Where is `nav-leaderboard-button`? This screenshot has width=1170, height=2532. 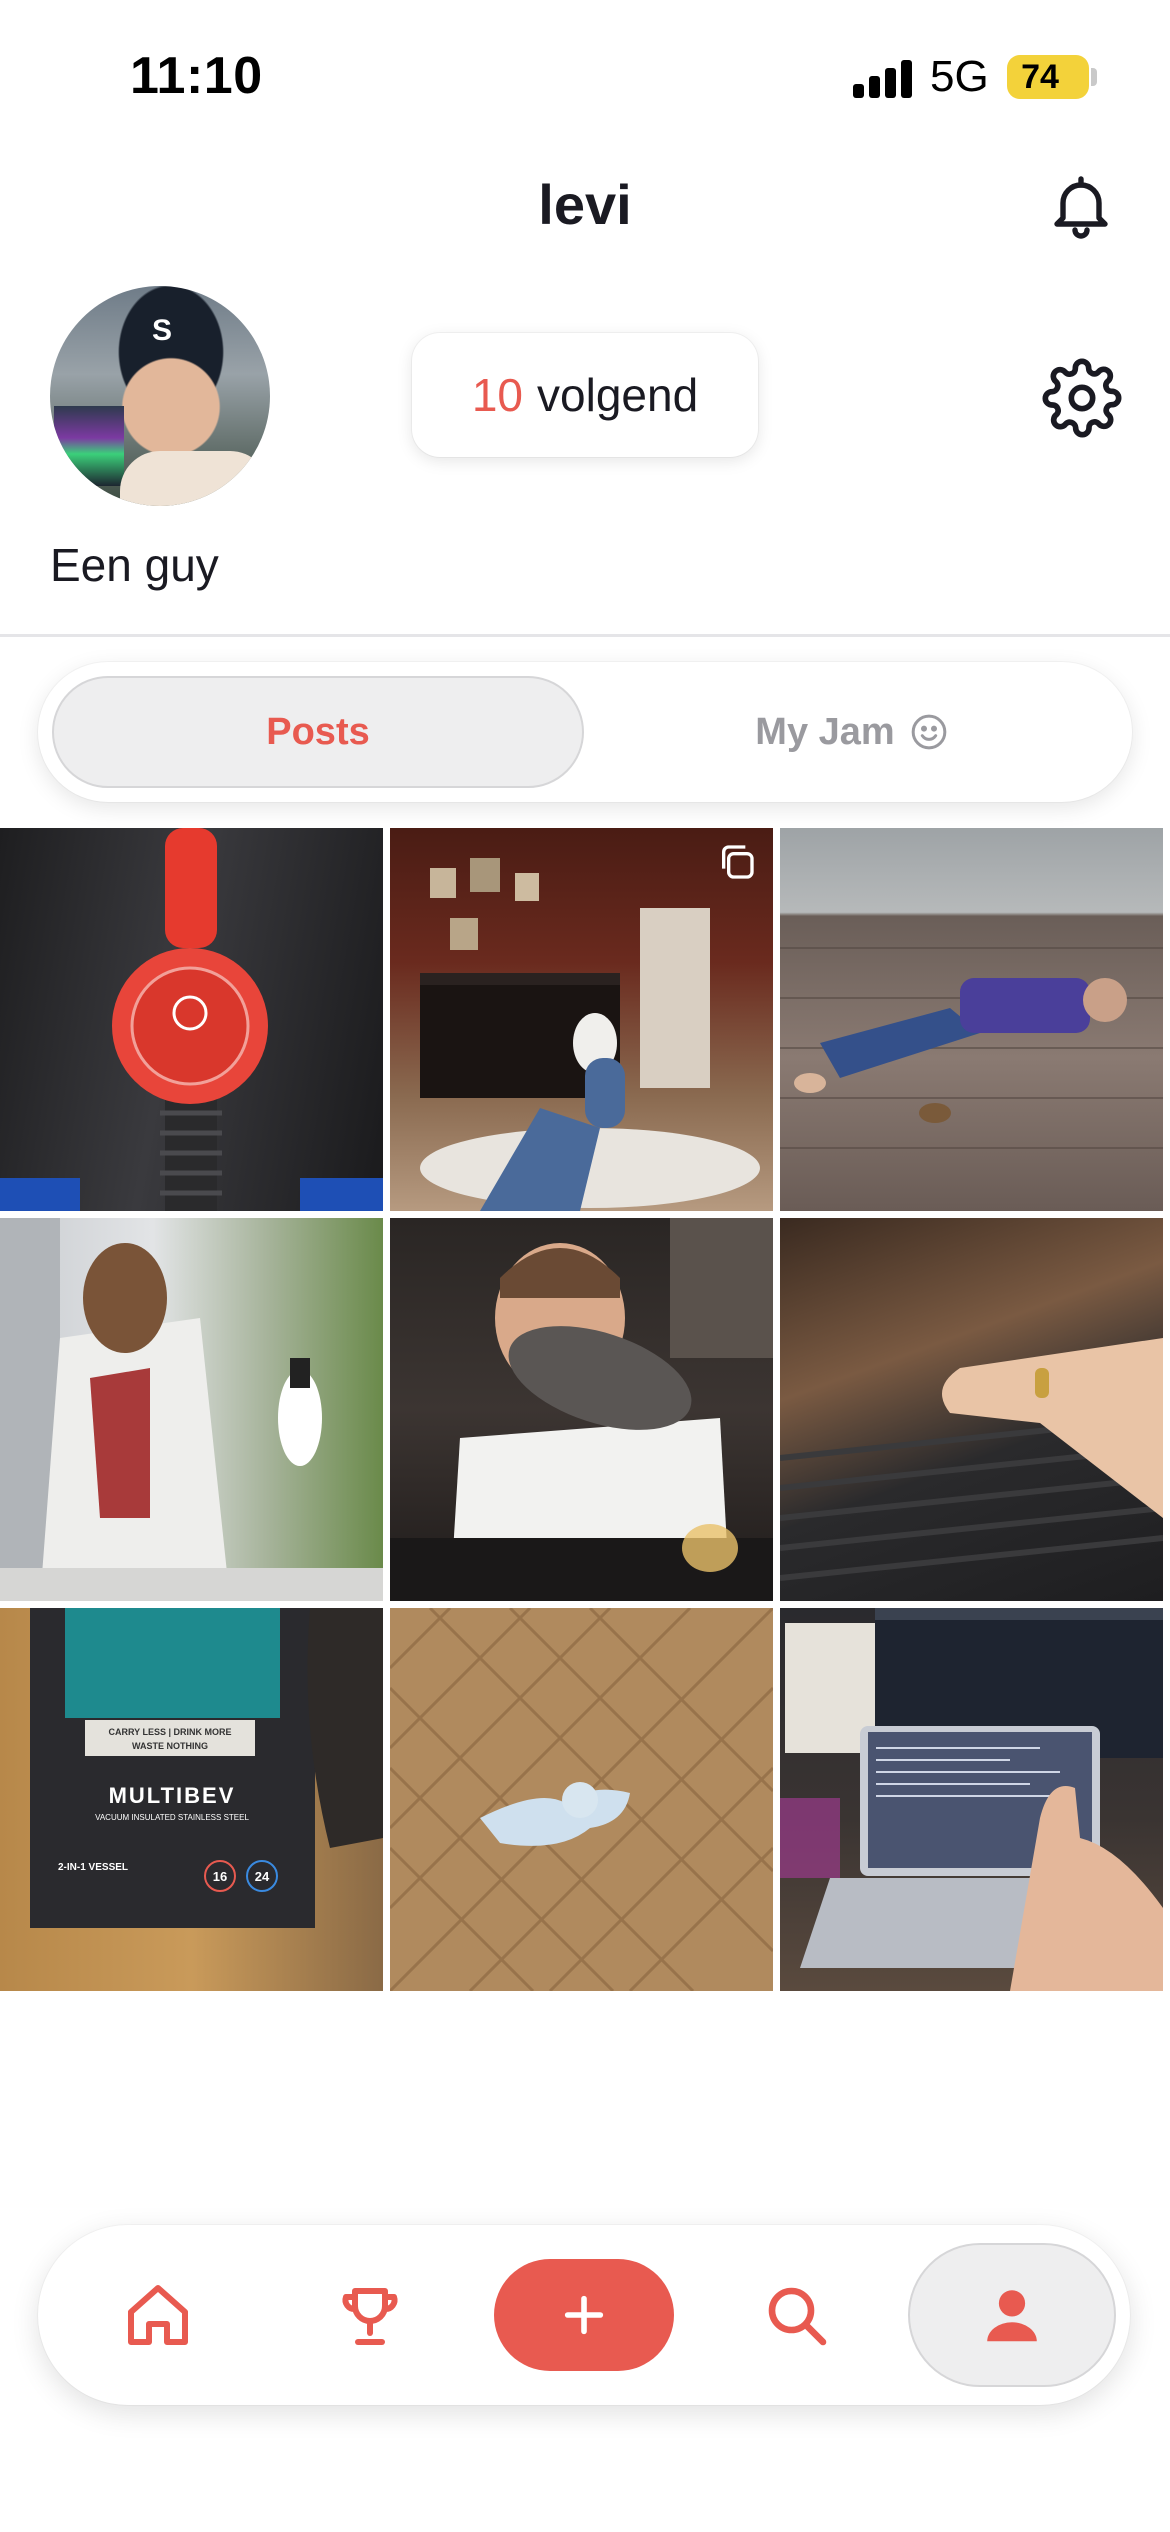 nav-leaderboard-button is located at coordinates (370, 2315).